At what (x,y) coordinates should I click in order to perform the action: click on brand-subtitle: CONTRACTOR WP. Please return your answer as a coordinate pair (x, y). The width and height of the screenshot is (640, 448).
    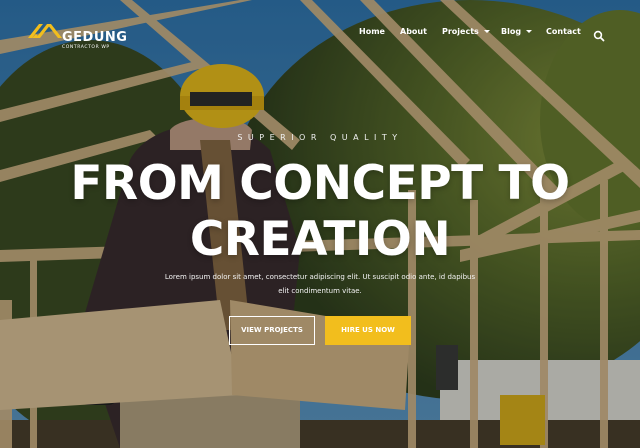
    Looking at the image, I should click on (86, 47).